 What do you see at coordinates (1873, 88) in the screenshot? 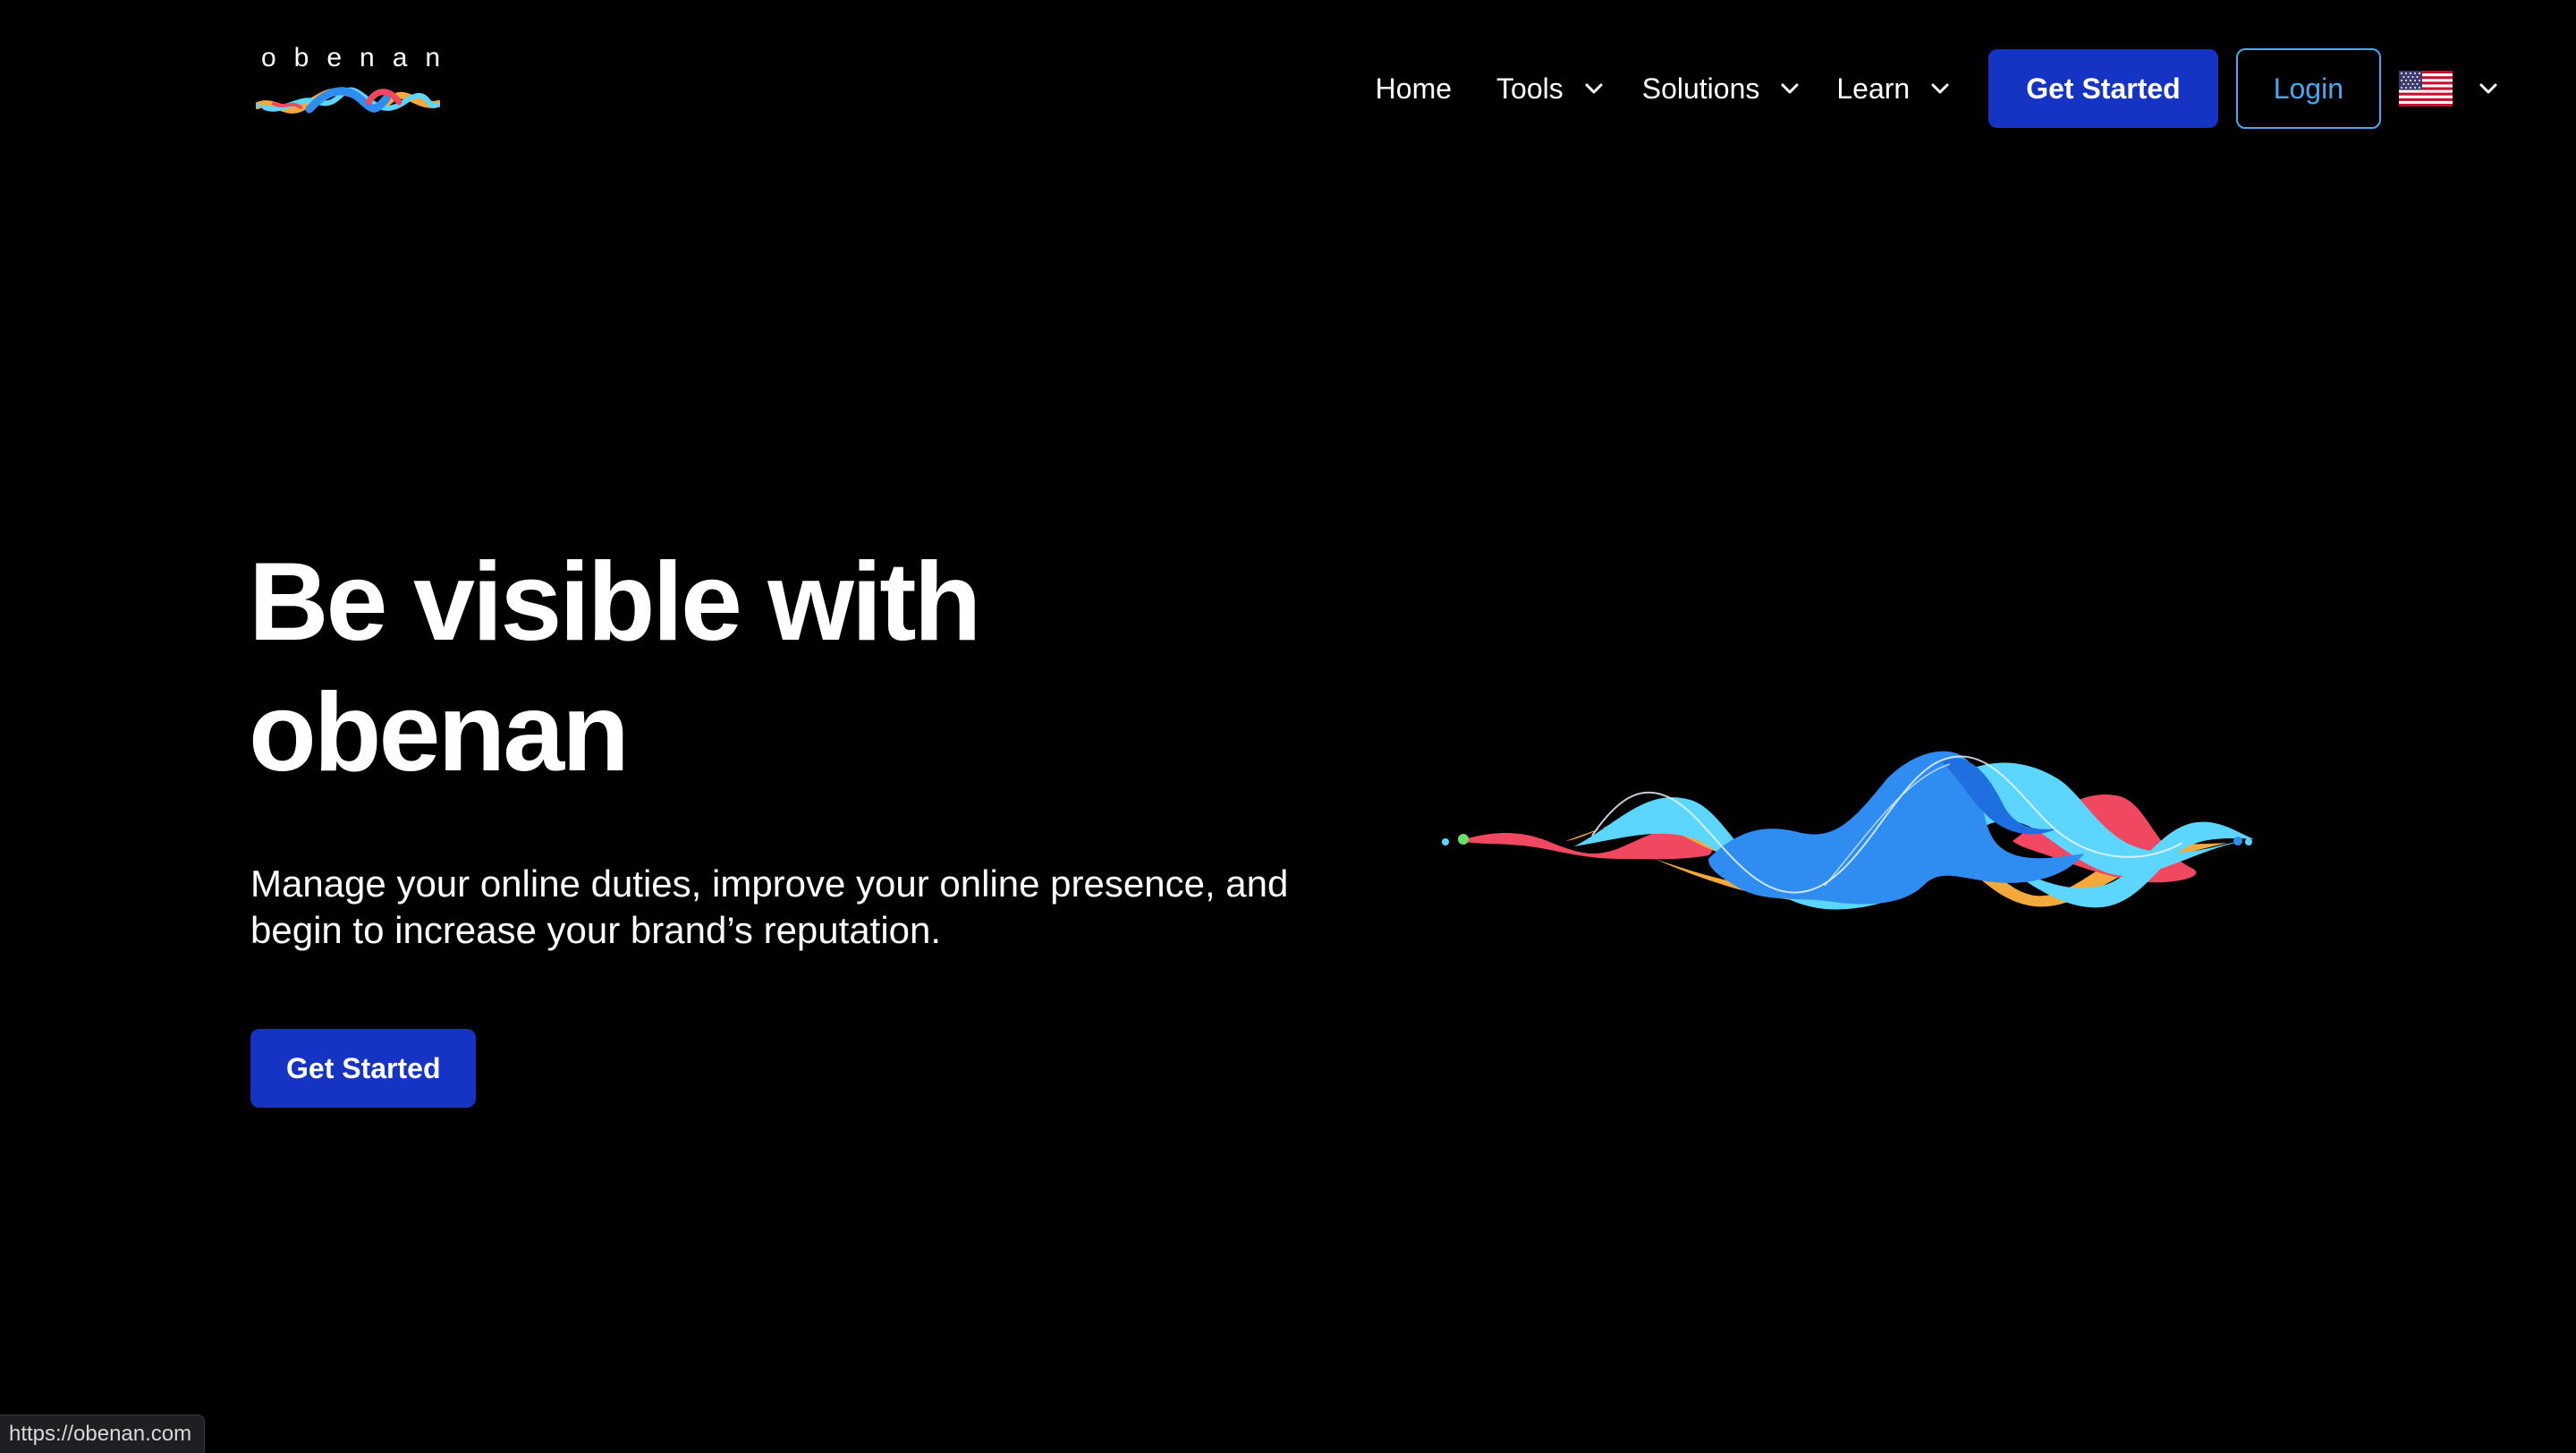
I see `nav-learn-label: Learn` at bounding box center [1873, 88].